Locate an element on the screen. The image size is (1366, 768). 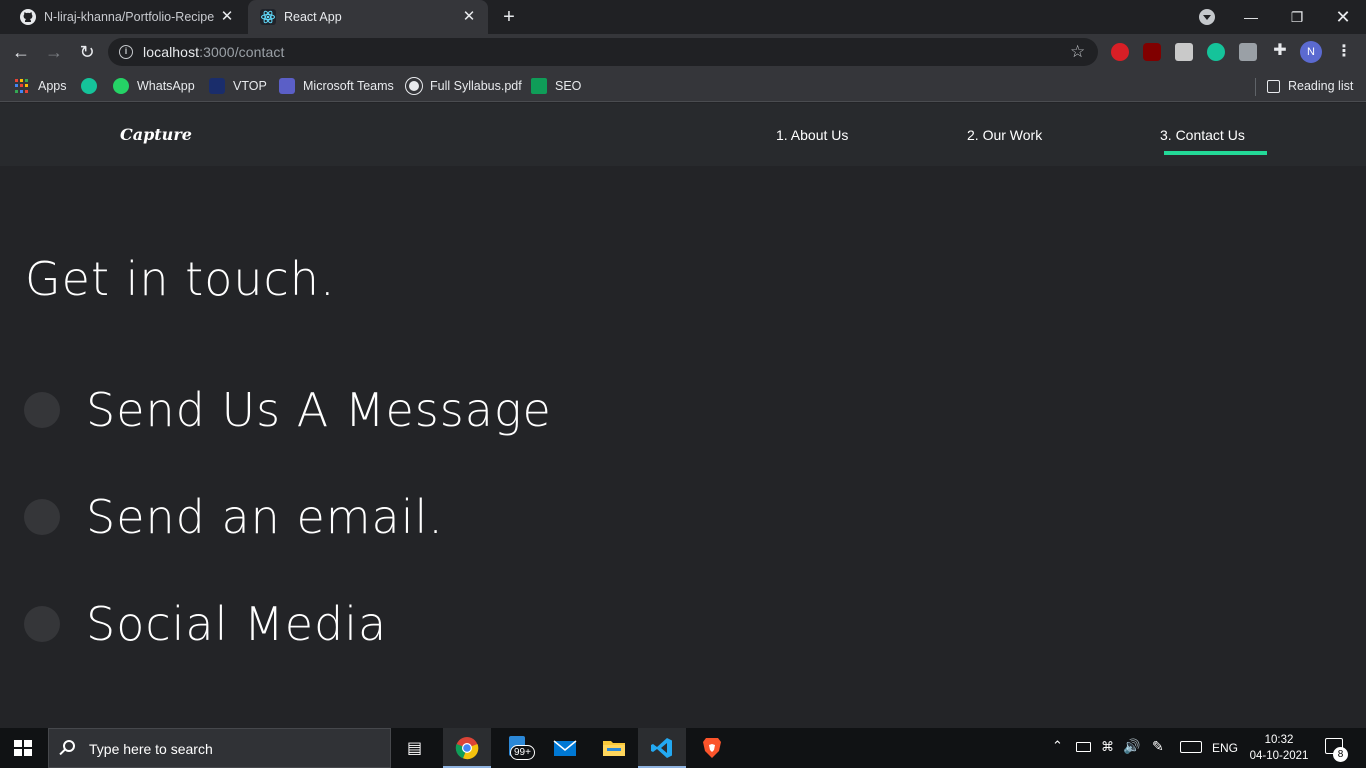
url-host: localhost is located at coordinates (171, 52).